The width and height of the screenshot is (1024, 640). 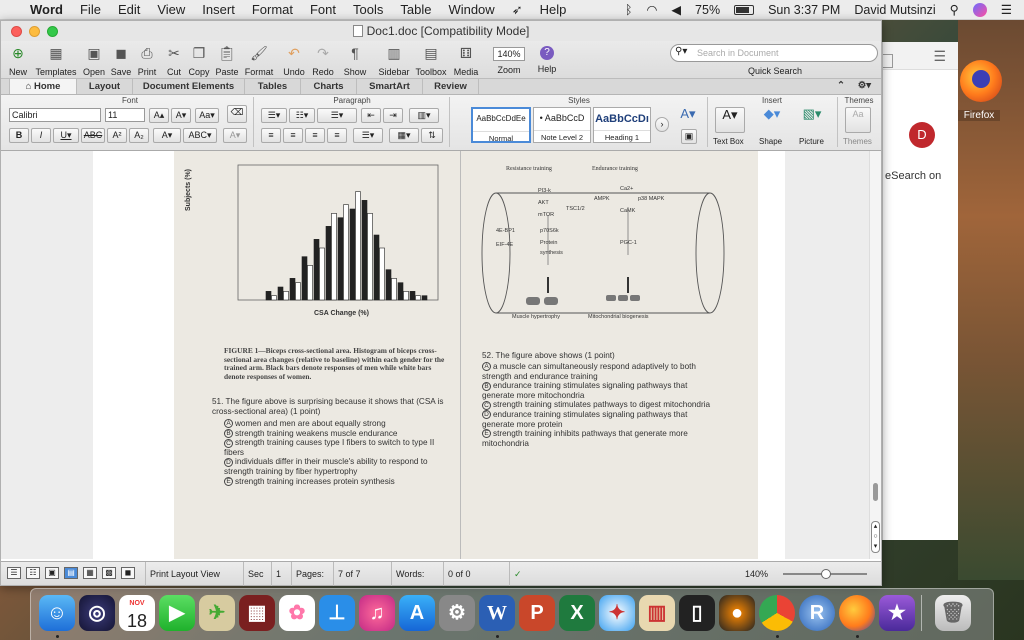 What do you see at coordinates (90, 573) in the screenshot?
I see `notebook-view-button: ▦` at bounding box center [90, 573].